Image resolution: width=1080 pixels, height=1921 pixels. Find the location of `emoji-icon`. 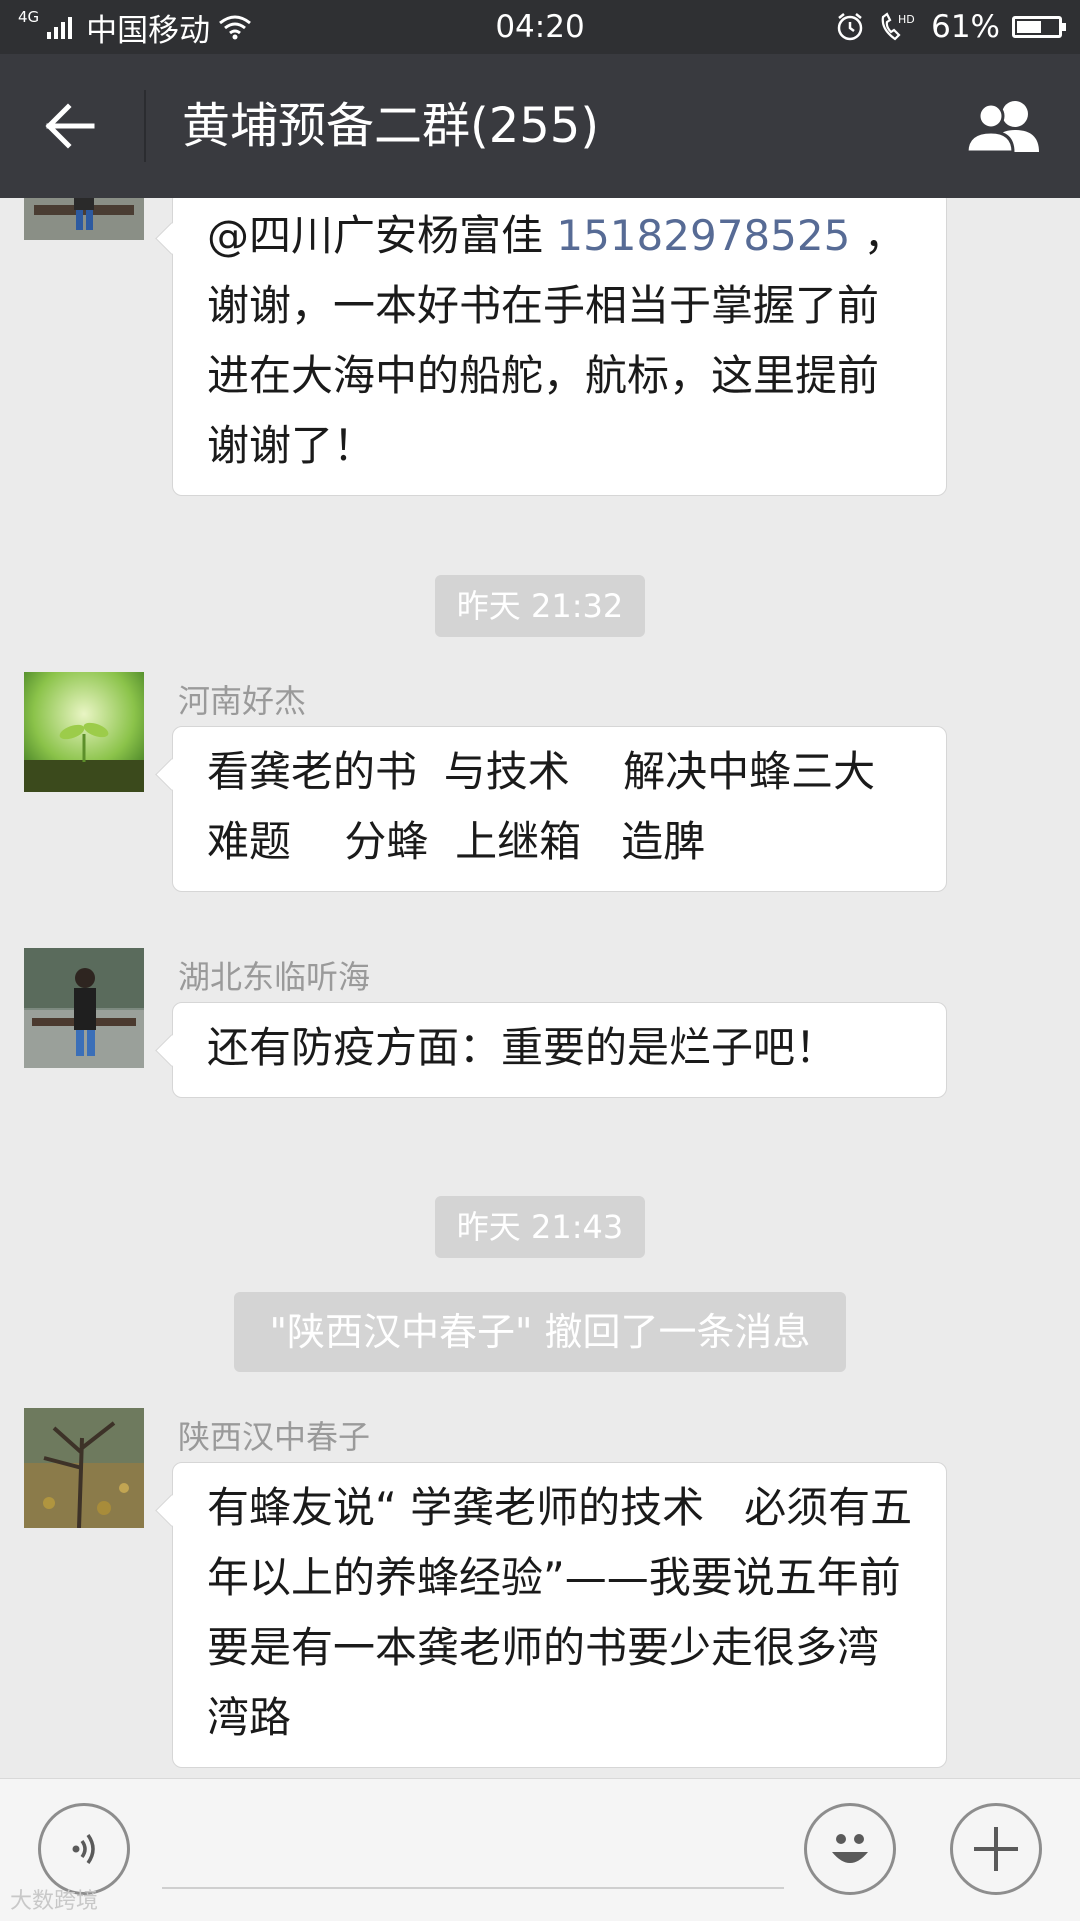

emoji-icon is located at coordinates (850, 1848).